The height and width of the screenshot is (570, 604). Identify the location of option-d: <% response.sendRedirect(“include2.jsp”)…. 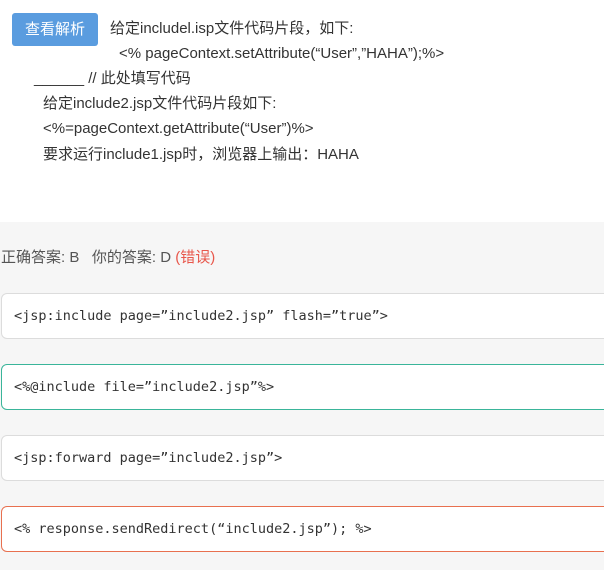
(302, 529).